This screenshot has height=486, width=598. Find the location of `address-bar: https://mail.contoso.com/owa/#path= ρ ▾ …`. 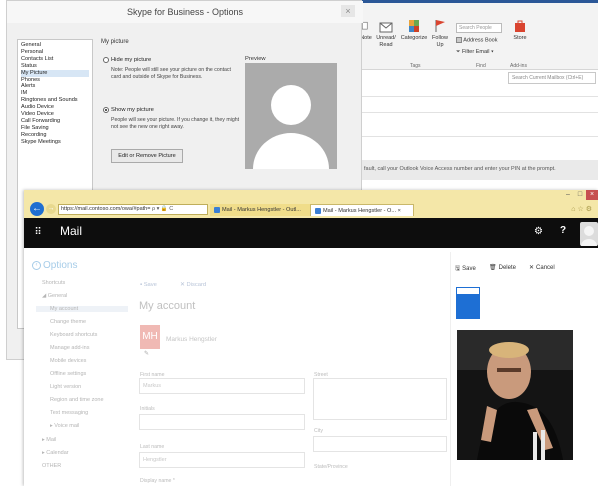

address-bar: https://mail.contoso.com/owa/#path= ρ ▾ … is located at coordinates (133, 209).